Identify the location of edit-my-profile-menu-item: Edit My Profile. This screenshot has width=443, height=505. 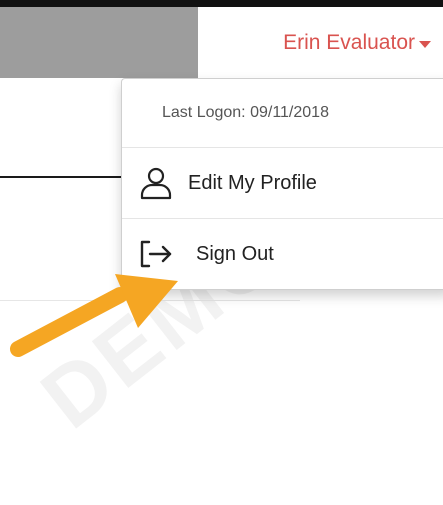
(282, 183).